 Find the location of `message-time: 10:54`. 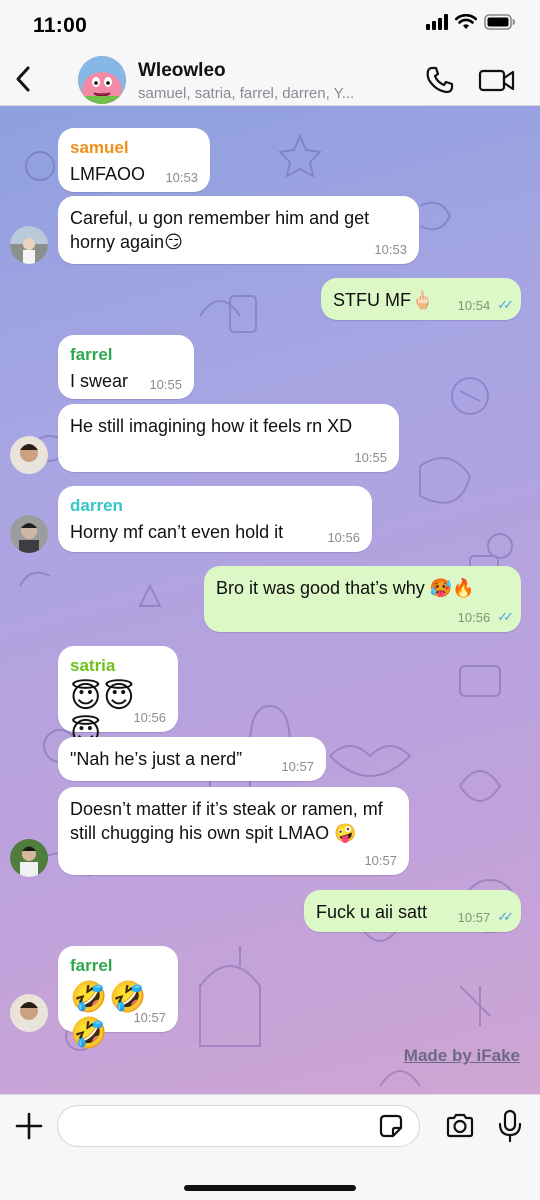

message-time: 10:54 is located at coordinates (474, 305).